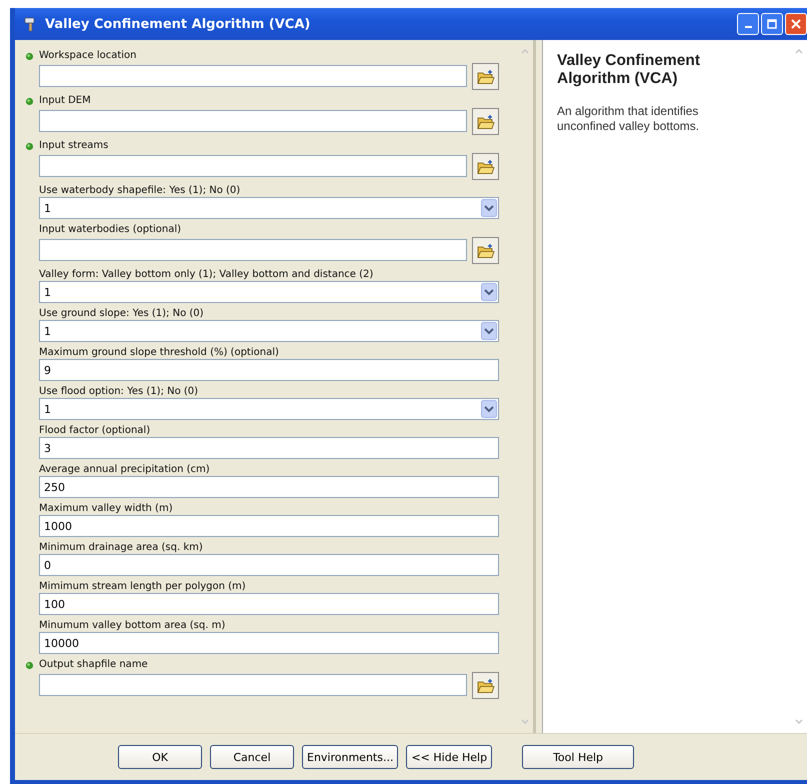  Describe the element at coordinates (269, 526) in the screenshot. I see `text-field: 1000` at that location.